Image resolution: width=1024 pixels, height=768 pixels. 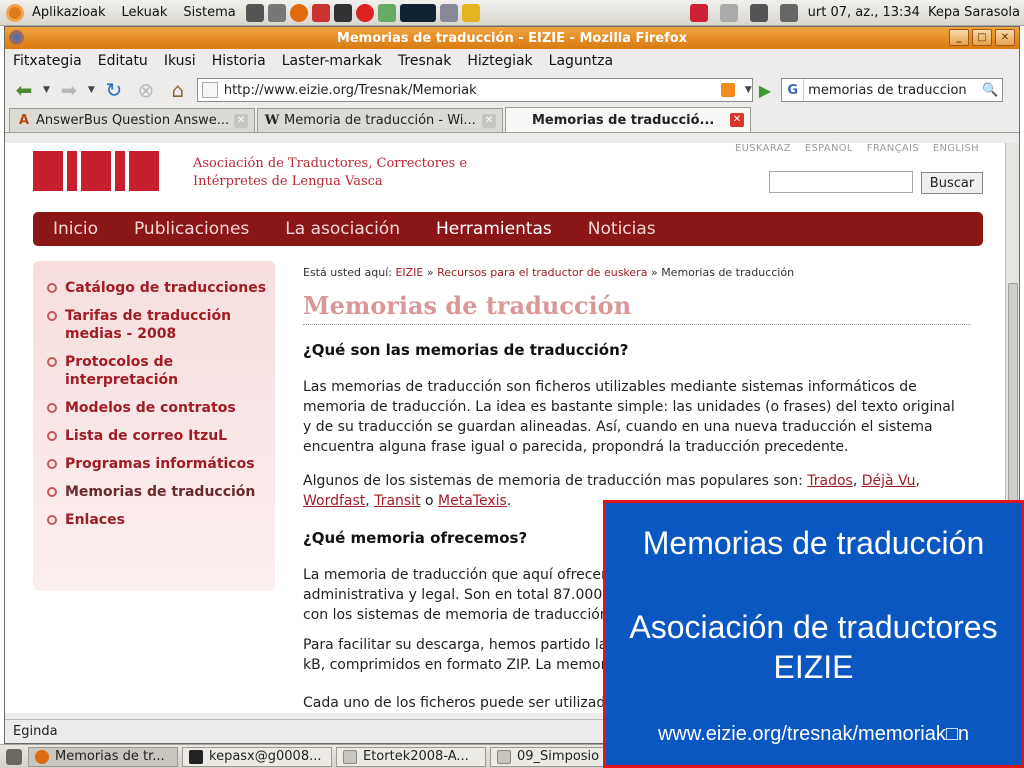 I want to click on url-bar: http://www.eizie.org/Tresnak/Memoriak ▼, so click(x=474, y=90).